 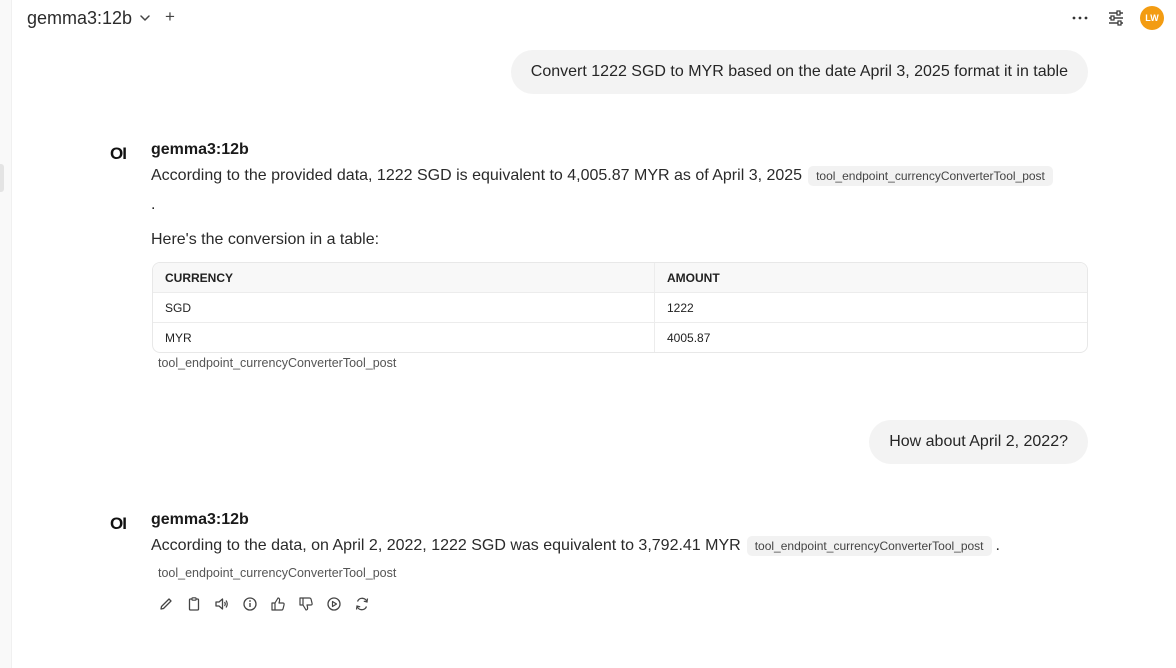 I want to click on table-header-row: CURRENCY AMOUNT, so click(x=620, y=277).